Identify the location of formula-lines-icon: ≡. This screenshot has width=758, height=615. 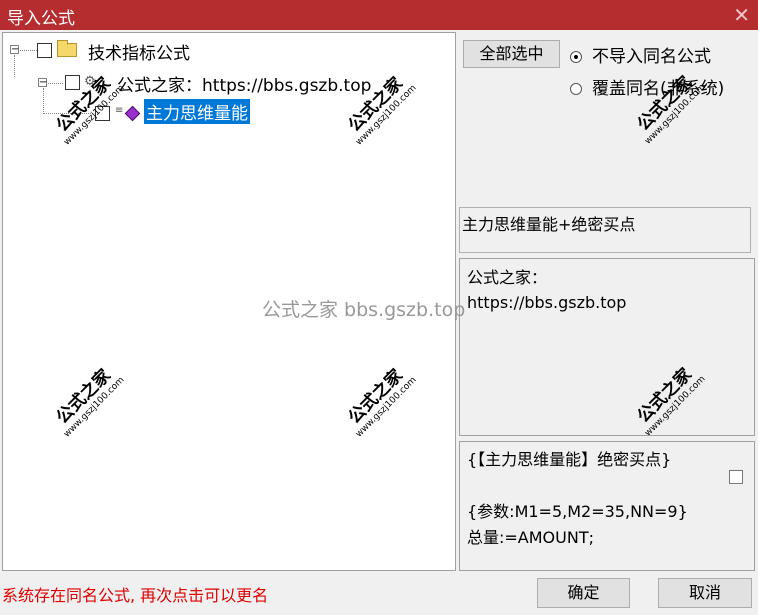
(119, 110).